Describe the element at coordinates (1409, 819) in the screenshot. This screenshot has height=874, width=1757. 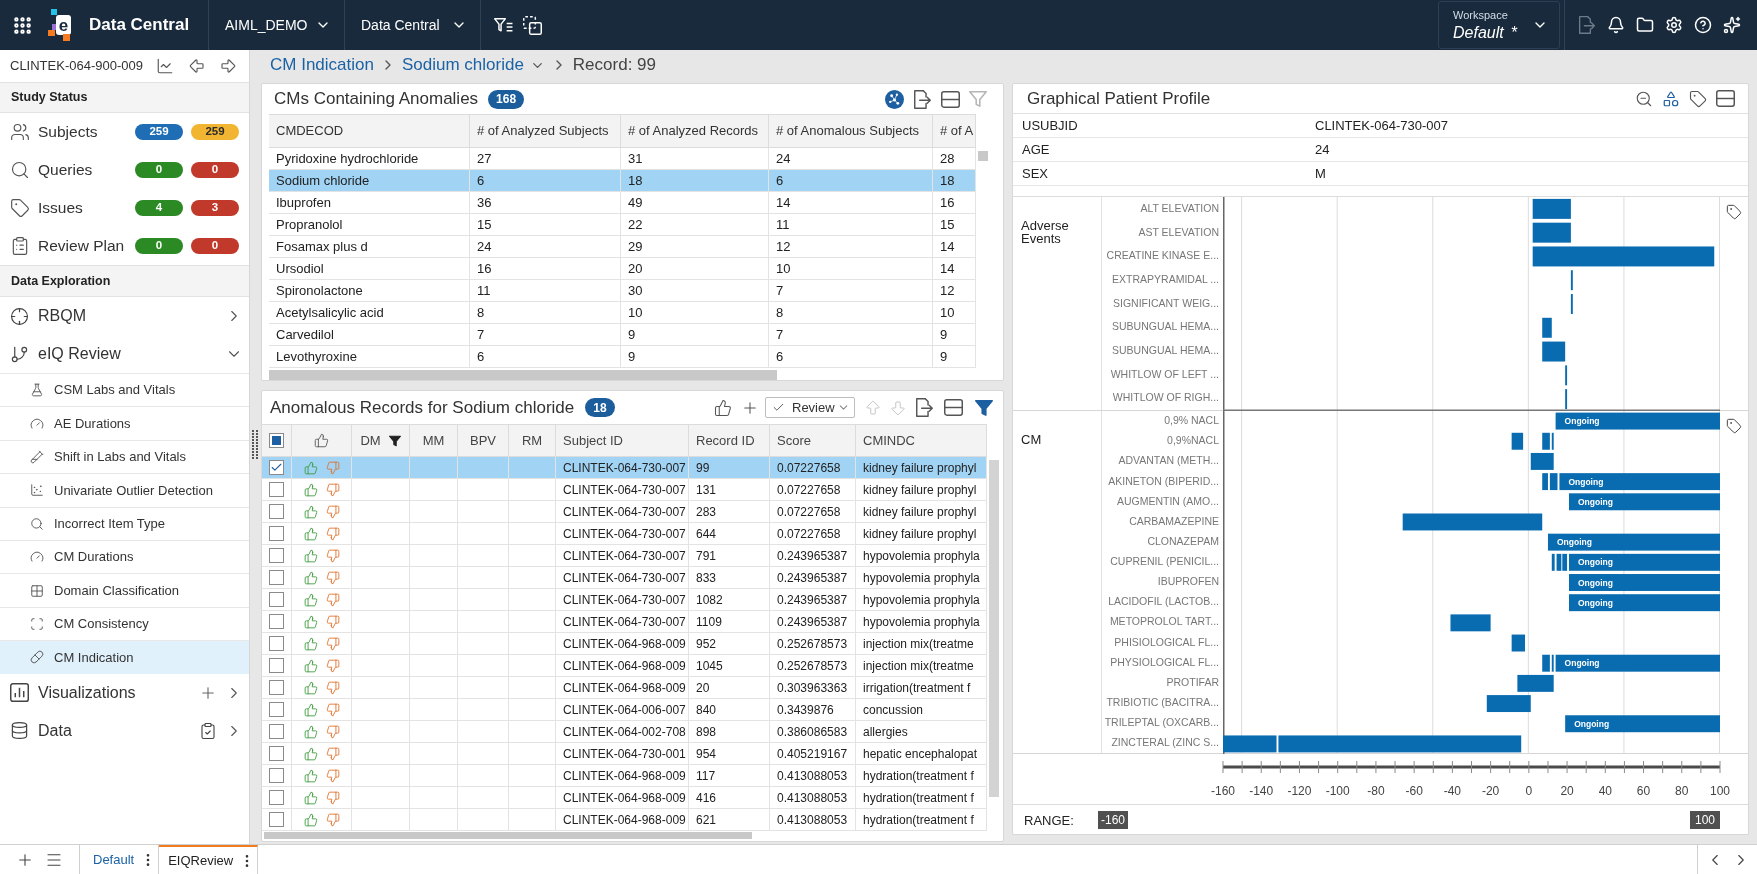
I see `range-slider: -160 100` at that location.